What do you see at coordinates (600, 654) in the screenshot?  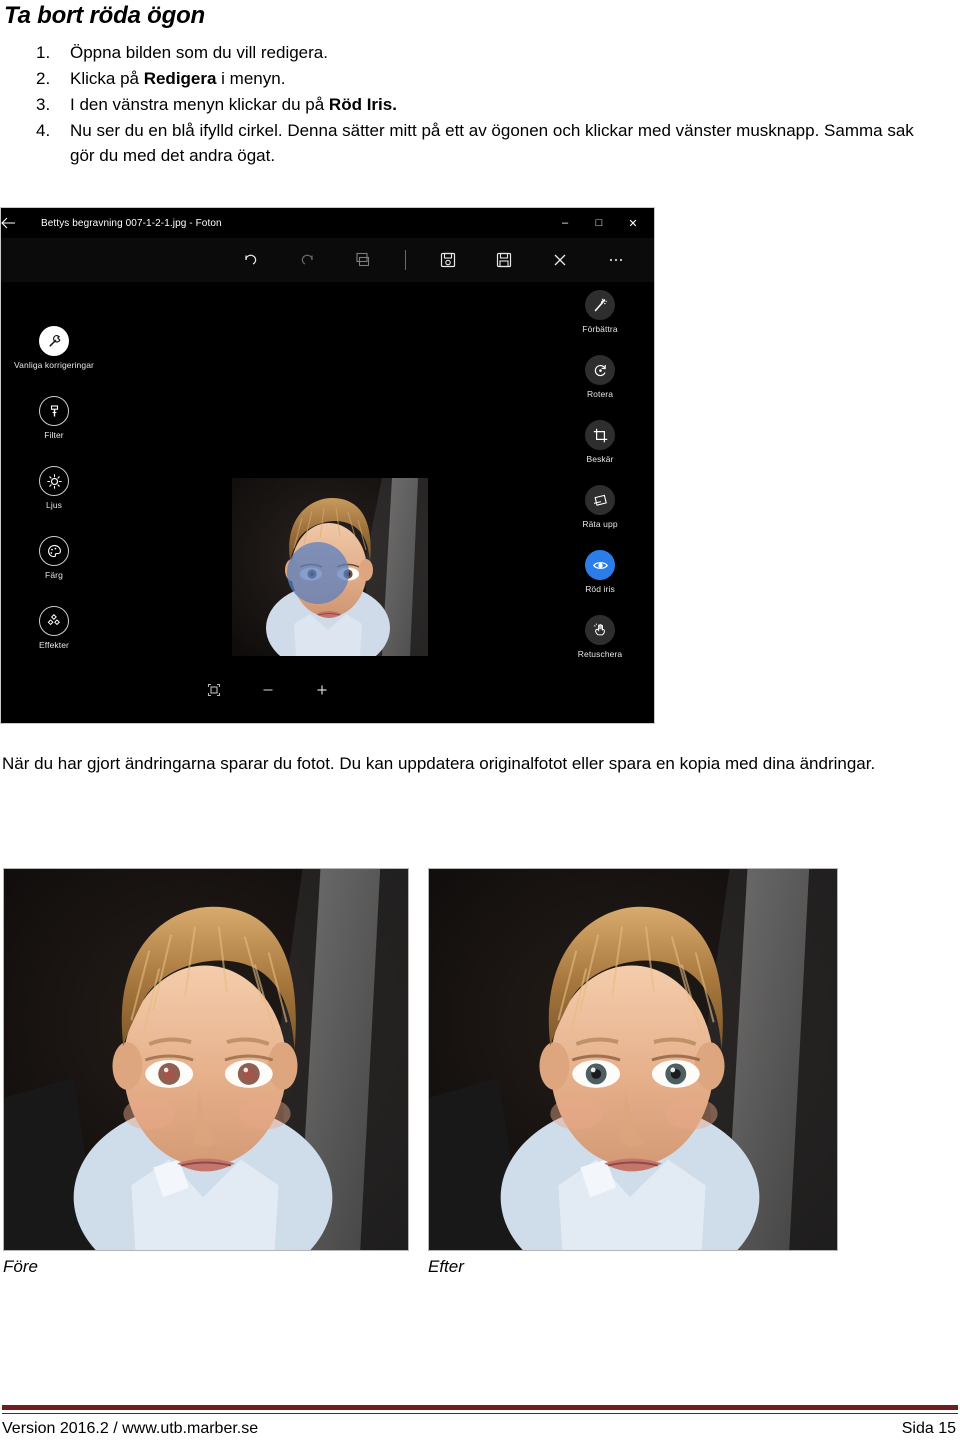 I see `sidebar-item-label: Retuschera` at bounding box center [600, 654].